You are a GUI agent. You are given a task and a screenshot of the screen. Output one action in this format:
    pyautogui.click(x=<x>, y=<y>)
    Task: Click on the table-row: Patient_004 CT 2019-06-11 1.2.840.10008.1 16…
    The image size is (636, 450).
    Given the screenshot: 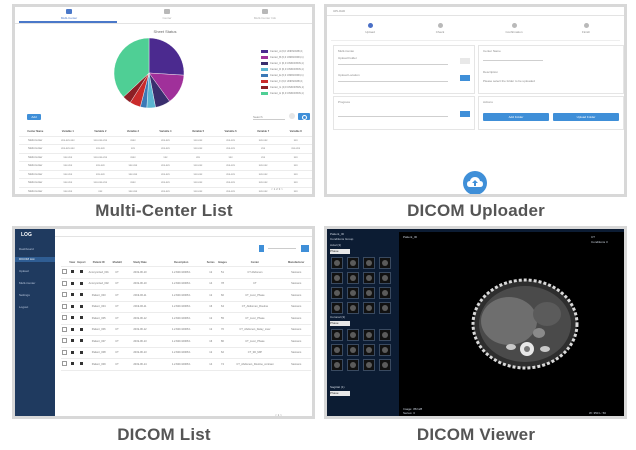 What is the action you would take?
    pyautogui.click(x=186, y=307)
    